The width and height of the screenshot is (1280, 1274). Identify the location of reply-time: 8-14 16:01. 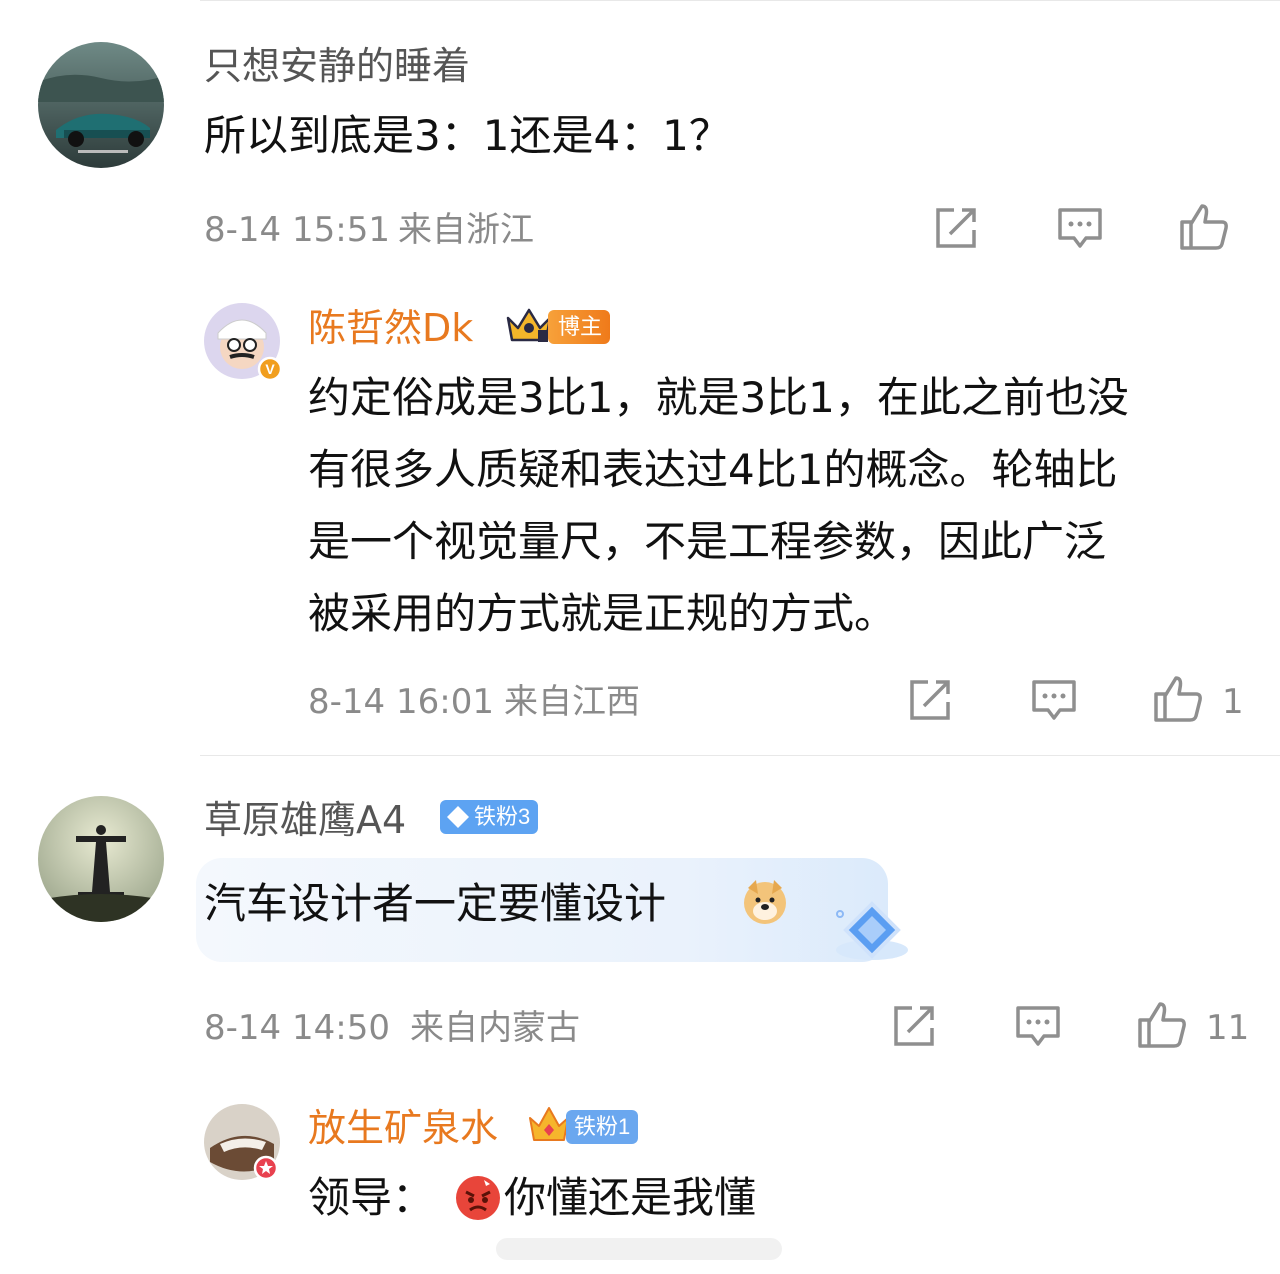
(401, 702).